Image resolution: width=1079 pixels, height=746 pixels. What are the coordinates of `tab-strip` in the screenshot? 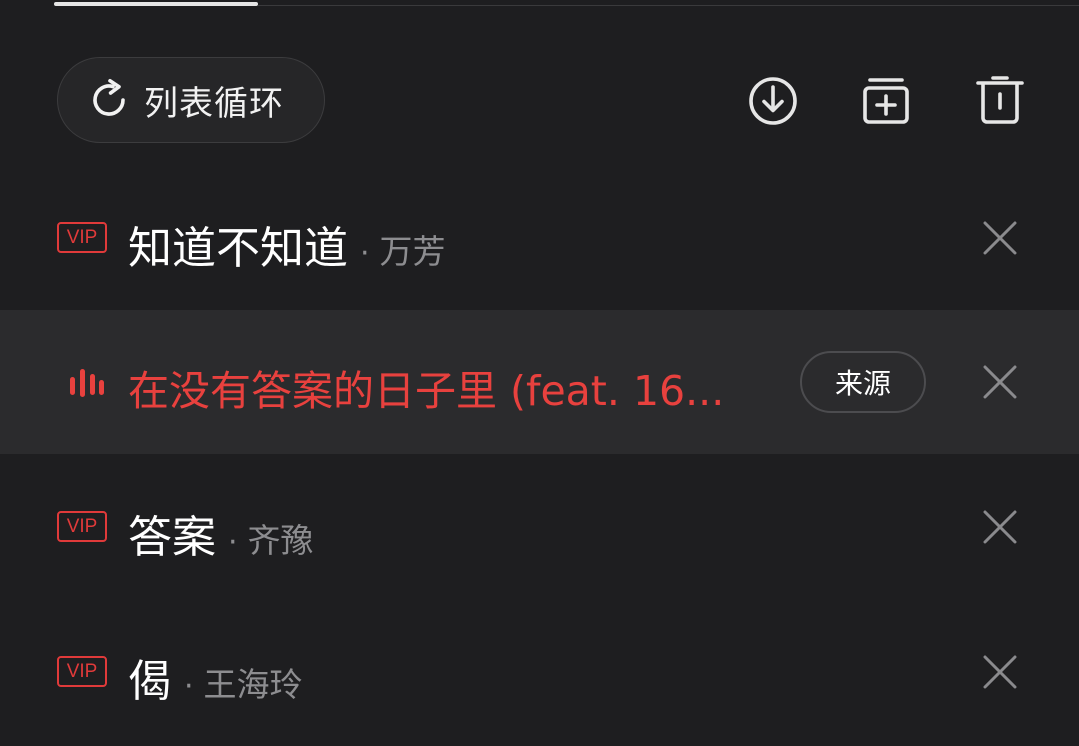 It's located at (539, 4).